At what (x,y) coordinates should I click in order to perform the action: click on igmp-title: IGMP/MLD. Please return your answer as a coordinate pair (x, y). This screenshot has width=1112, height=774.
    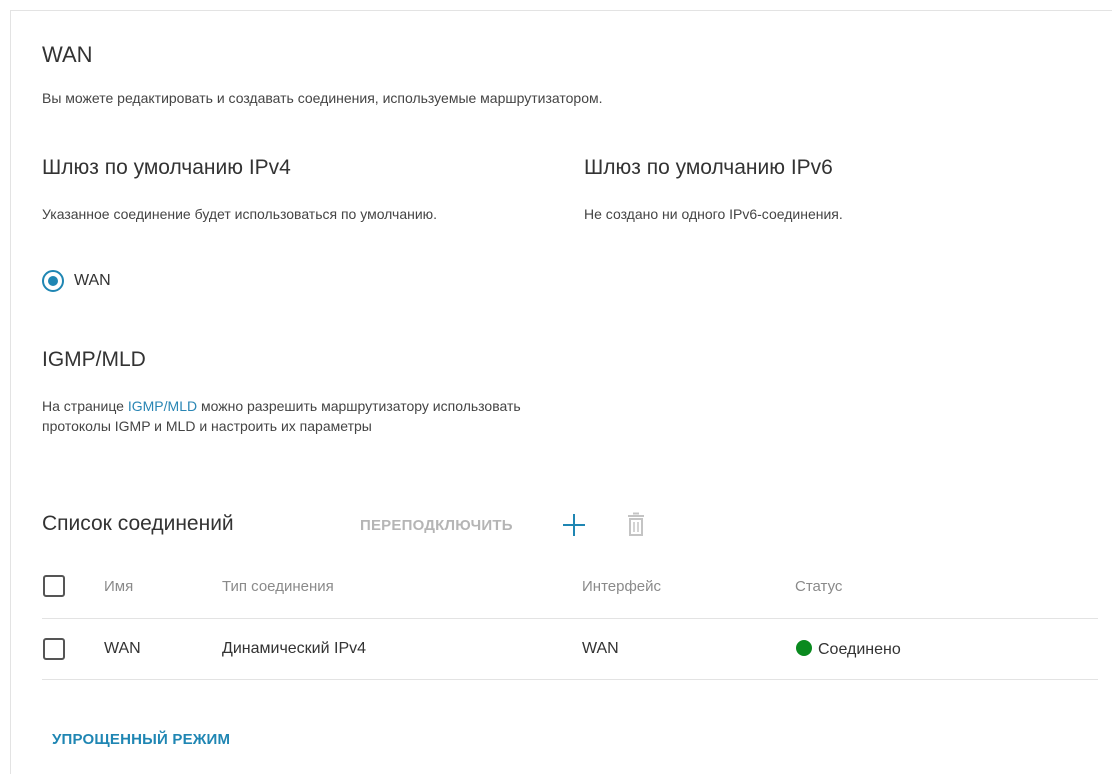
    Looking at the image, I should click on (94, 359).